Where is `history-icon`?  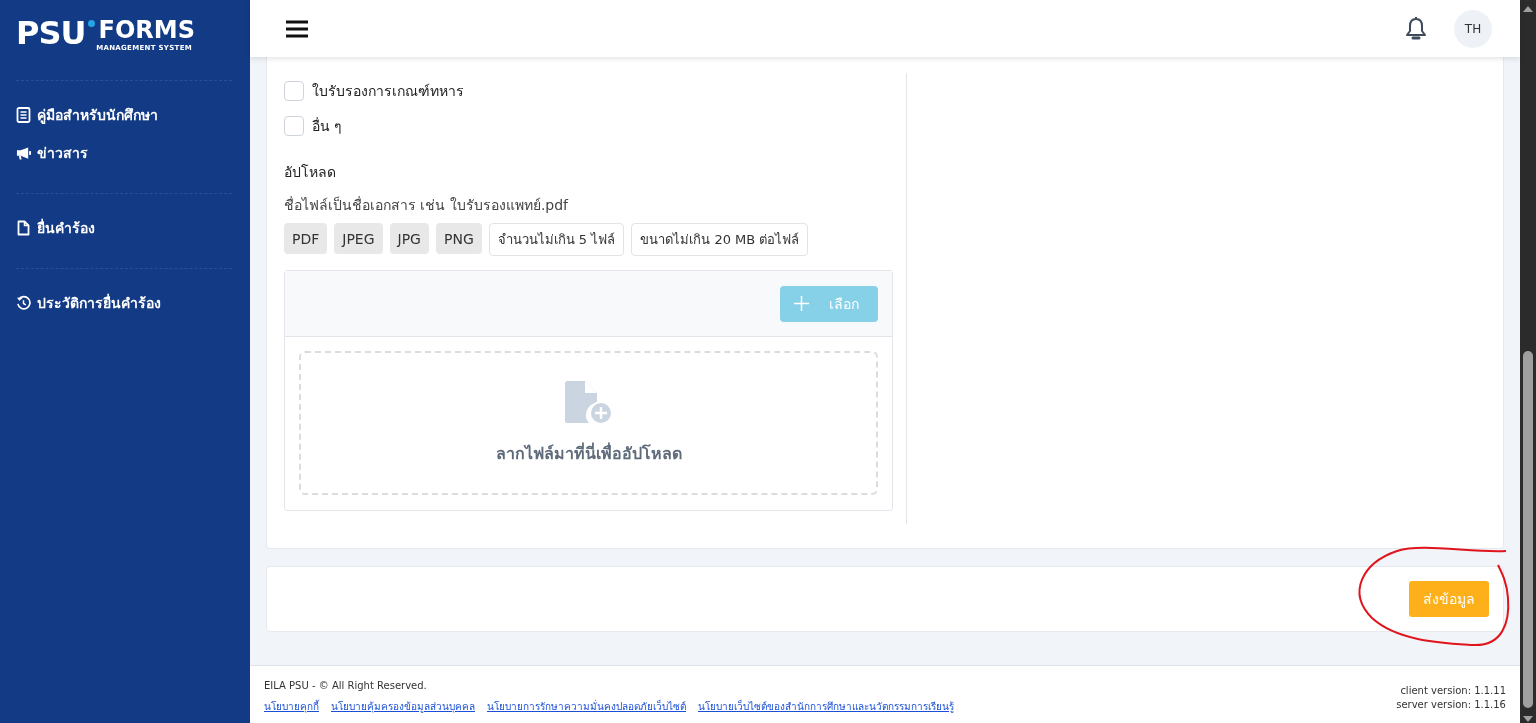 history-icon is located at coordinates (23, 303).